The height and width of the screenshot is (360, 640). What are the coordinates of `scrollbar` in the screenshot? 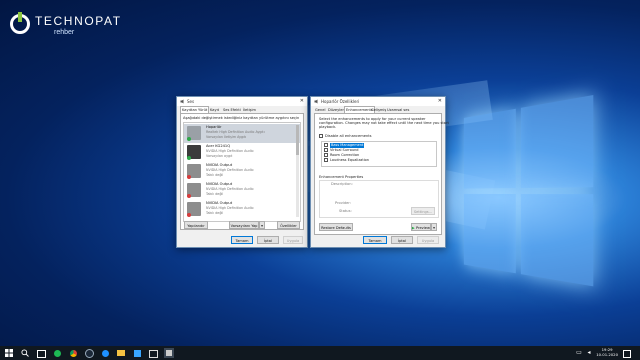 It's located at (297, 171).